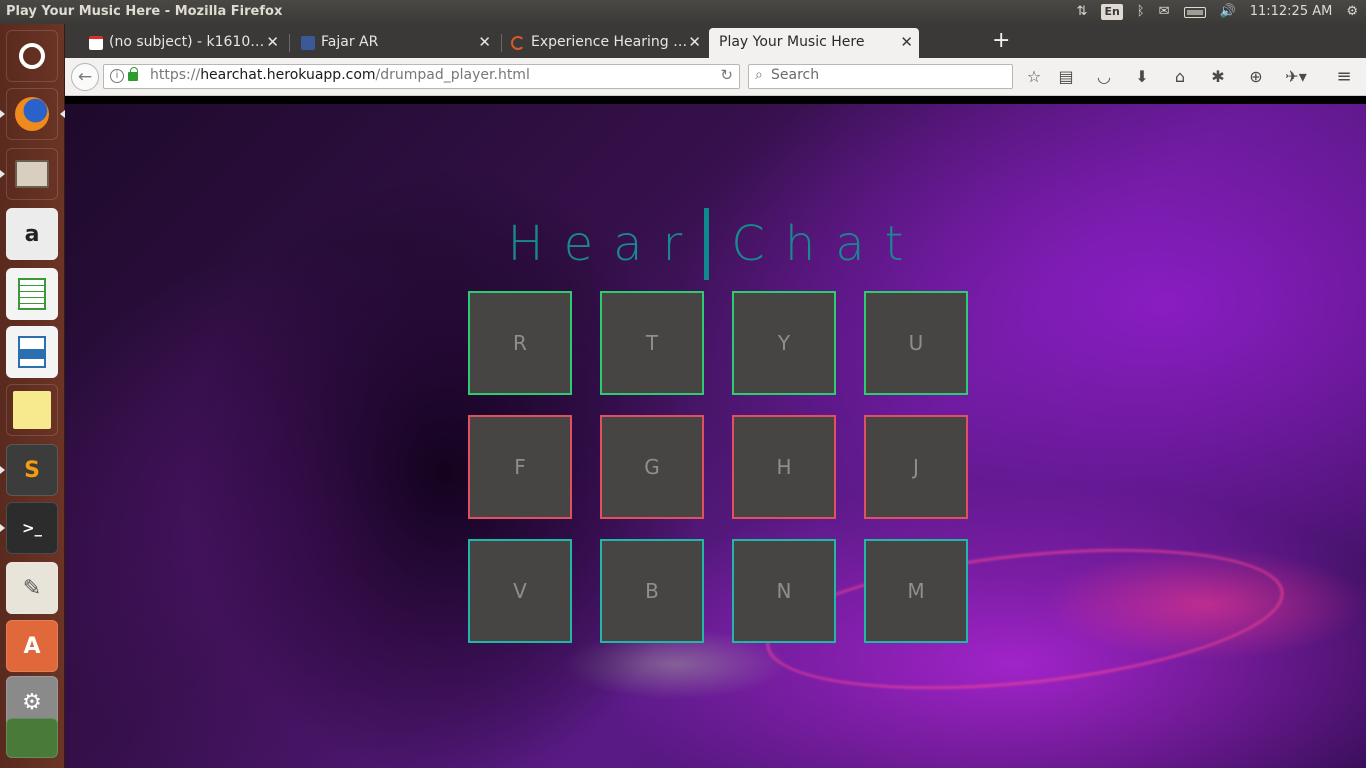 Image resolution: width=1366 pixels, height=768 pixels. I want to click on downloads-icon: ⬇, so click(1142, 77).